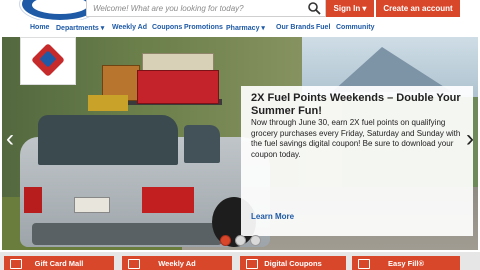 The width and height of the screenshot is (480, 270). Describe the element at coordinates (364, 264) in the screenshot. I see `prescription-icon` at that location.